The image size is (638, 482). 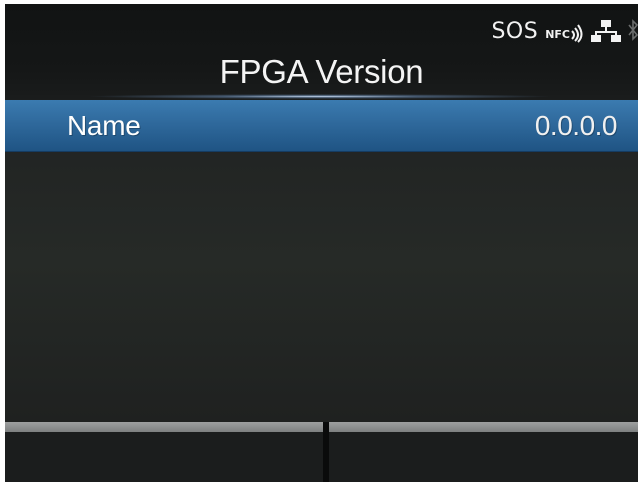 I want to click on softkey-right-button, so click(x=483, y=457).